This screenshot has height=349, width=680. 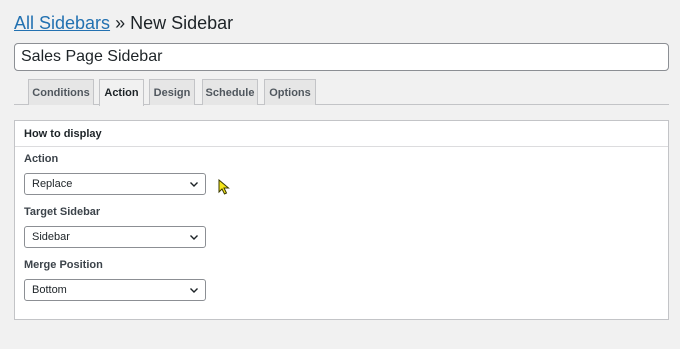 What do you see at coordinates (41, 159) in the screenshot?
I see `action-label: Action` at bounding box center [41, 159].